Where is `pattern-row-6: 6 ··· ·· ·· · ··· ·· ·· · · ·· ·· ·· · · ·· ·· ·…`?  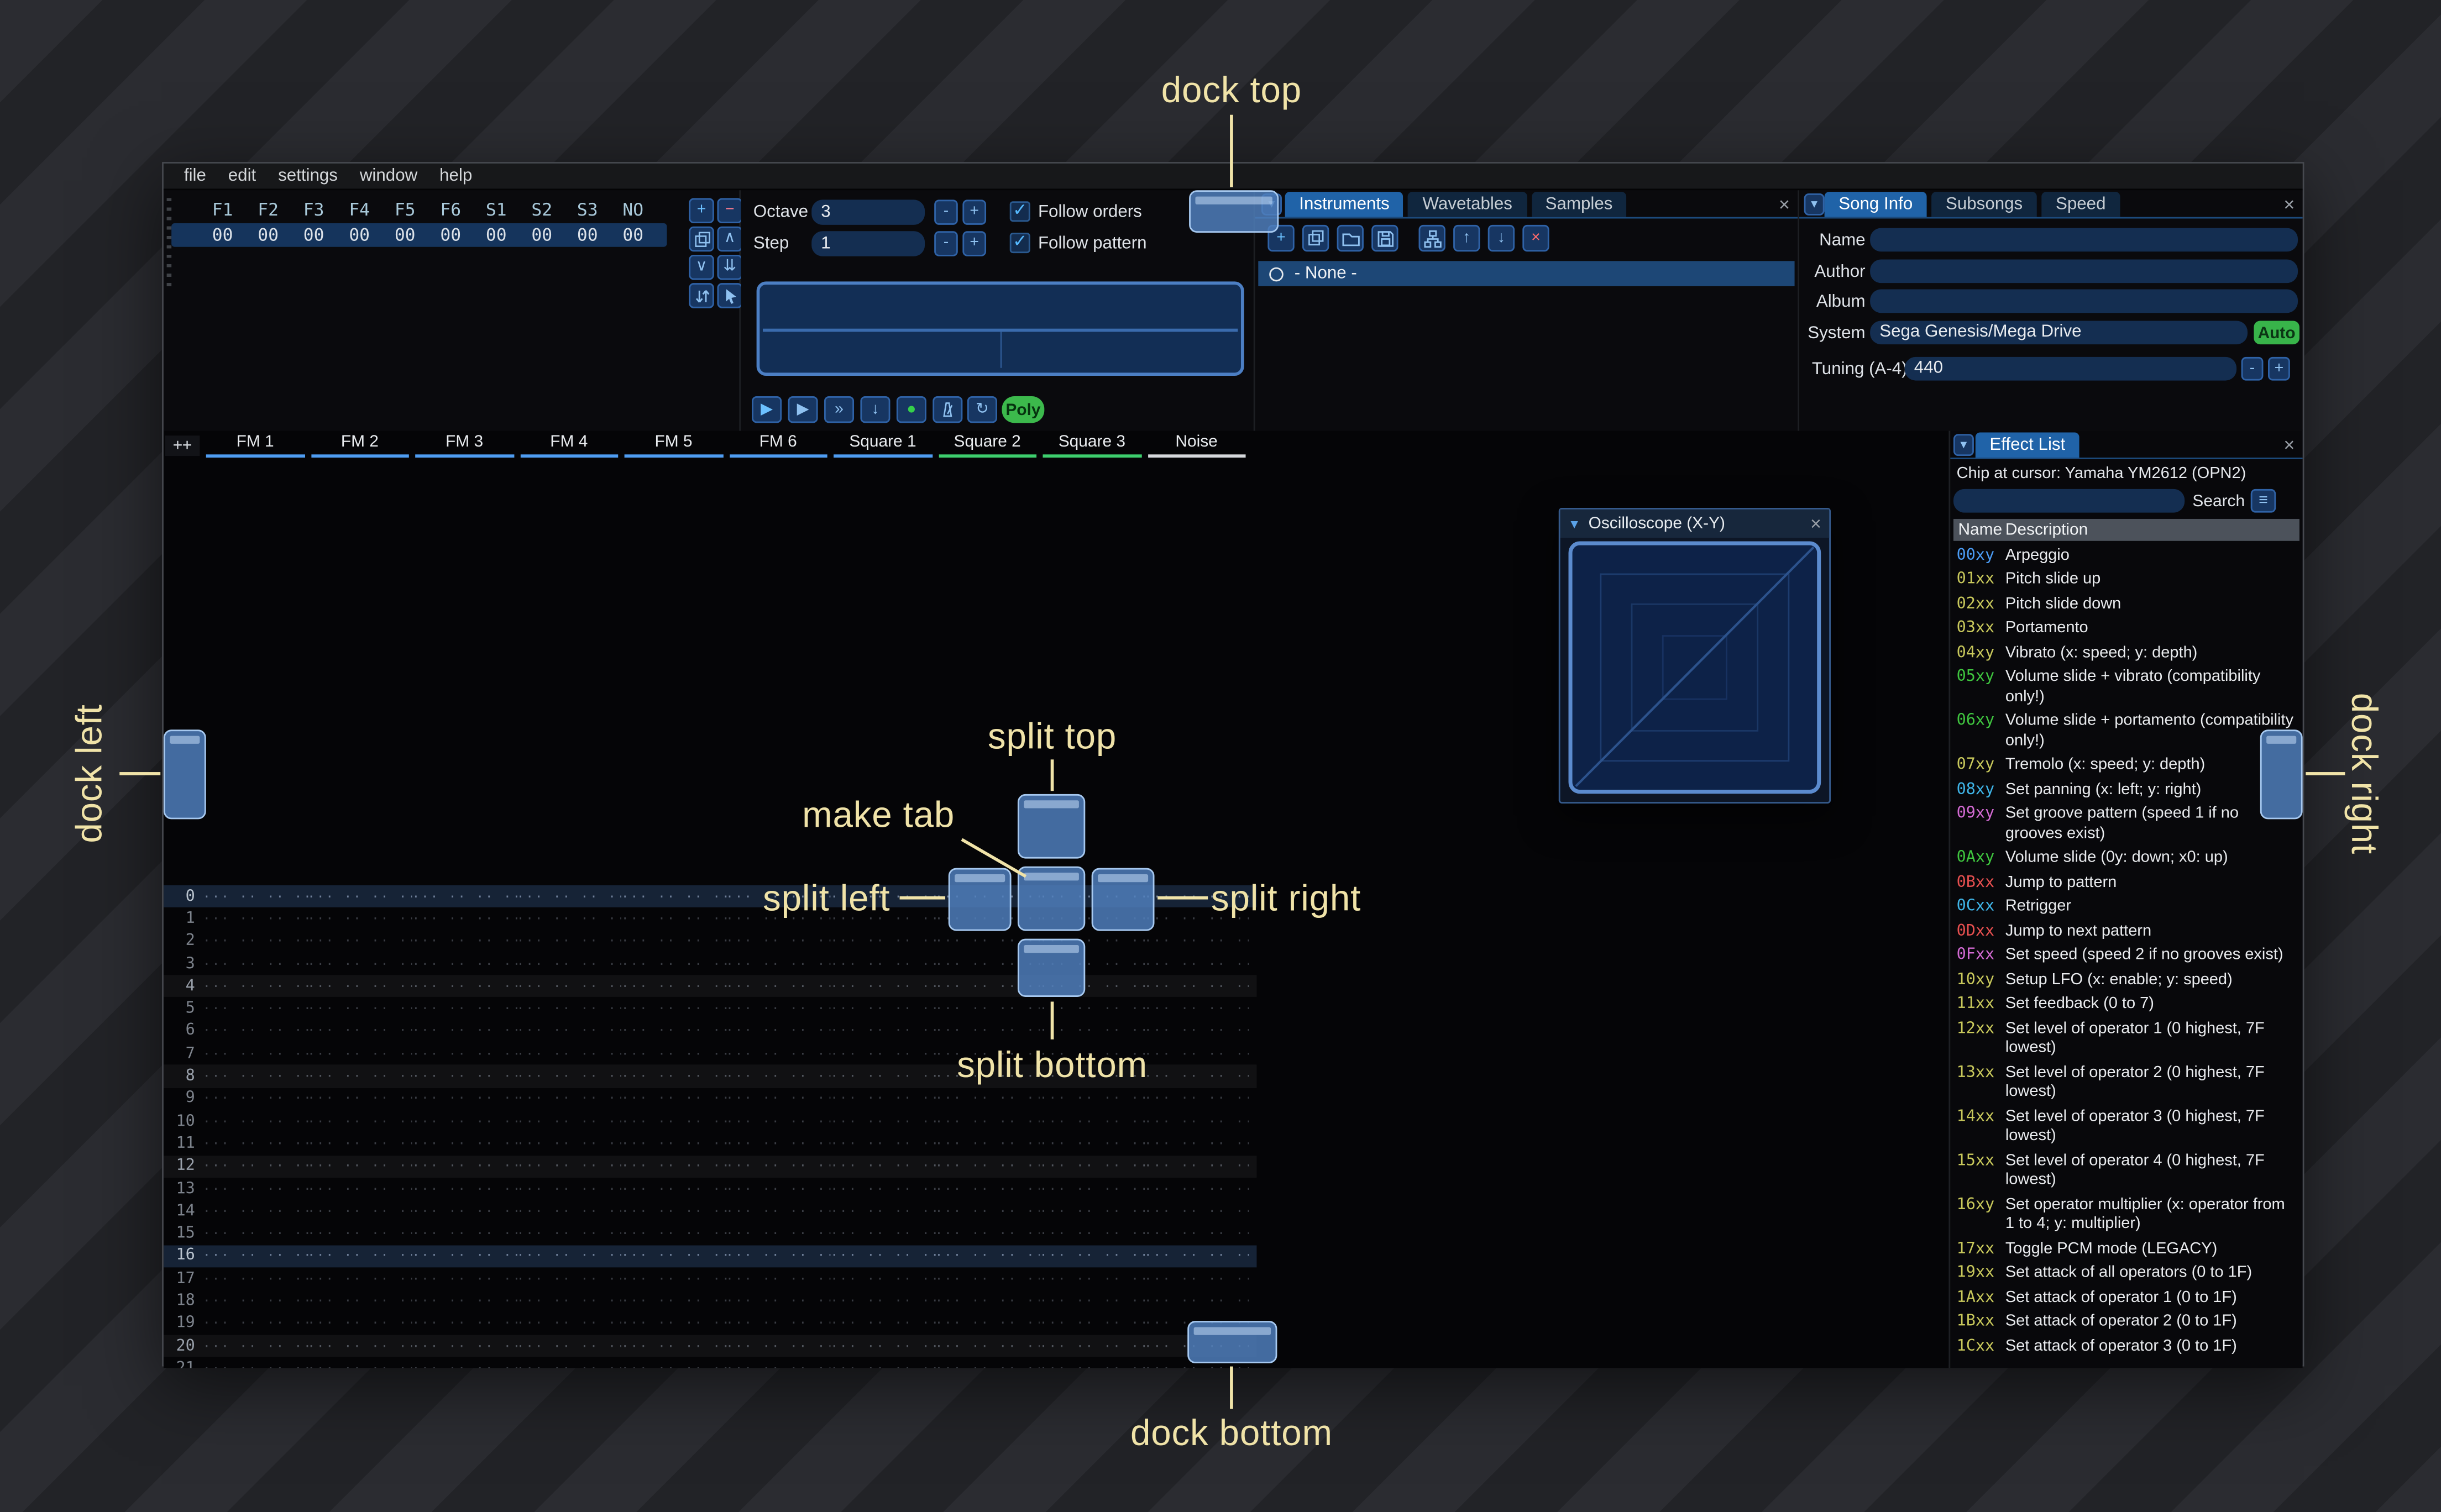 pattern-row-6: 6 ··· ·· ·· · ··· ·· ·· · · ·· ·· ·· · · ·· ·· ·… is located at coordinates (710, 1032).